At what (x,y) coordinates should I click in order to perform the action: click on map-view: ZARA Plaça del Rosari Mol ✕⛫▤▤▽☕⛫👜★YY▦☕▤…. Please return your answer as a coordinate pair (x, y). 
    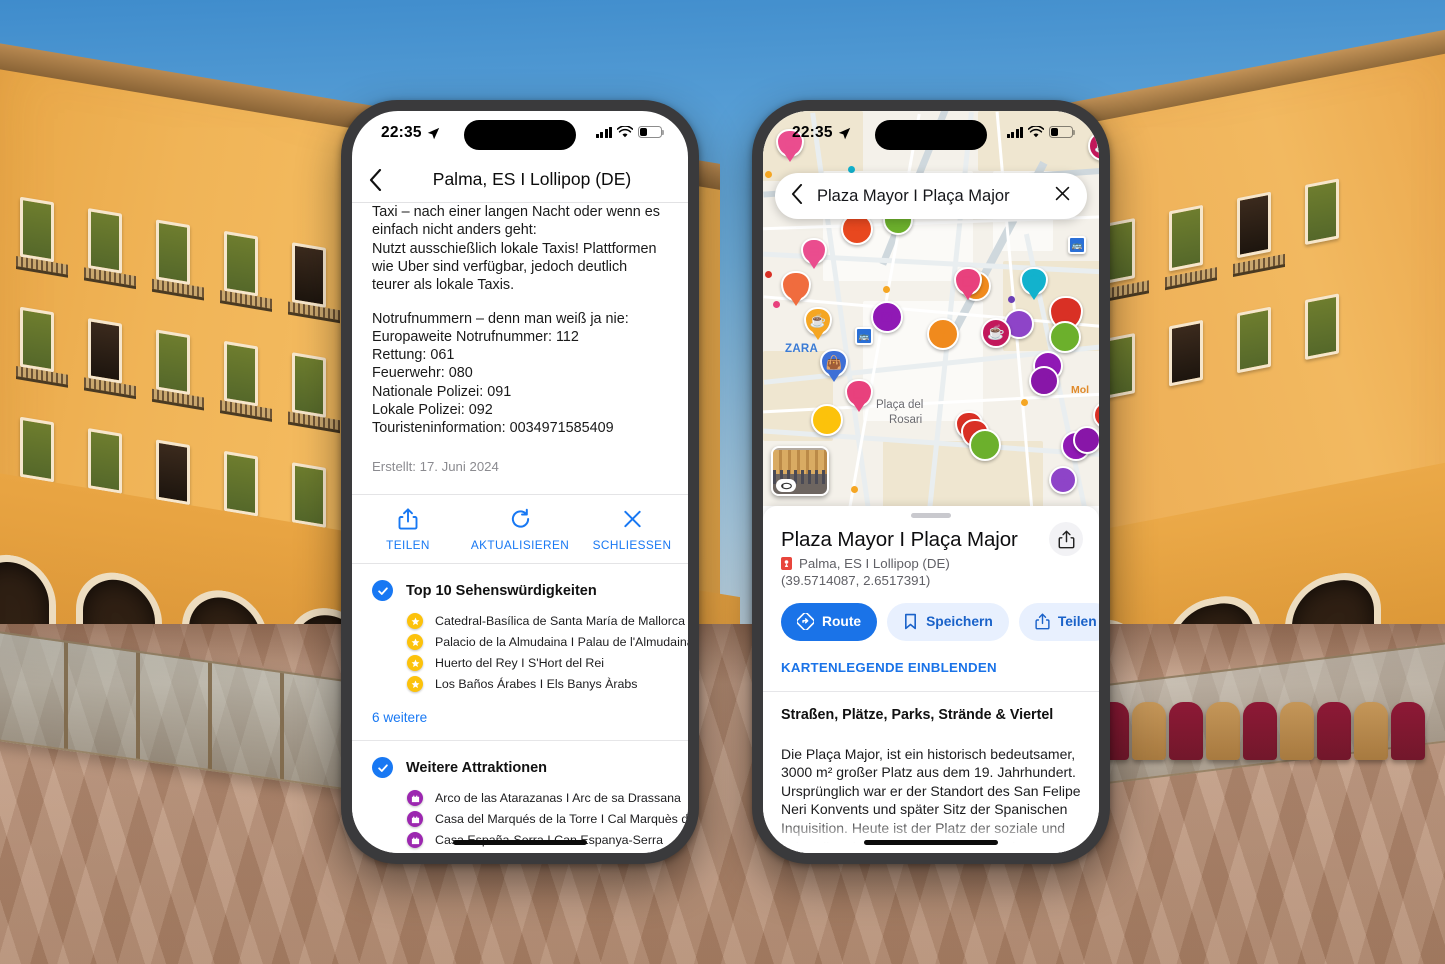
    Looking at the image, I should click on (931, 308).